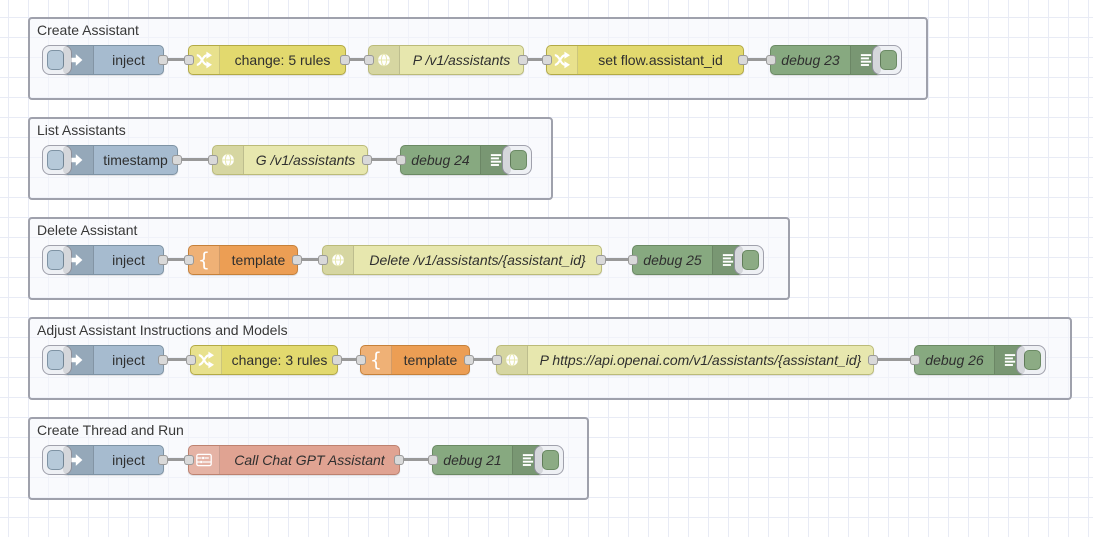 This screenshot has width=1093, height=537. I want to click on http-request-node: P /v1/assistants, so click(446, 60).